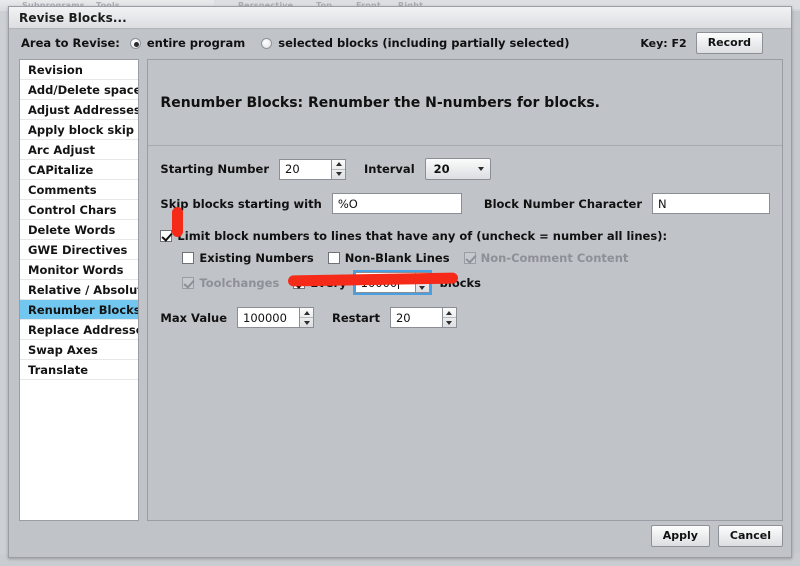 The image size is (800, 566). I want to click on row-max-value-restart: Max Value 100000 Restart 20, so click(465, 317).